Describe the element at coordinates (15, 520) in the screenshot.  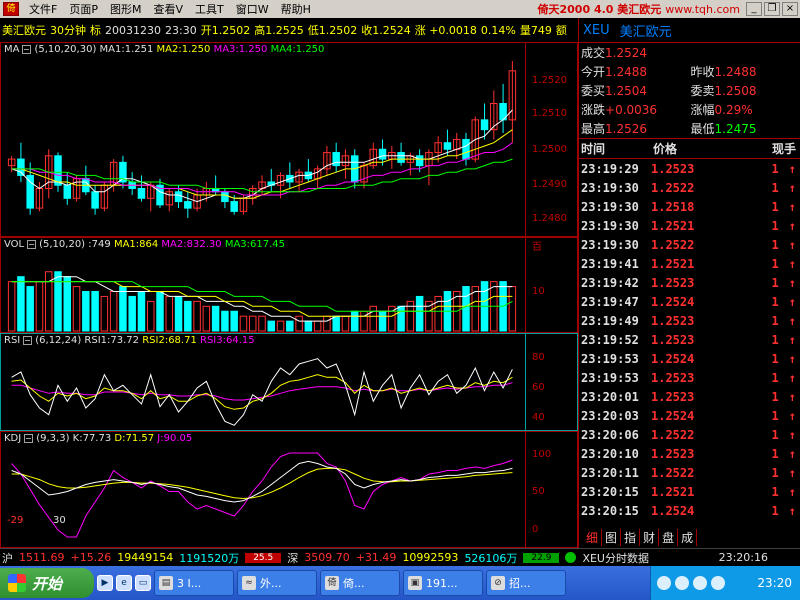
I see `kdj-low-label: -29` at that location.